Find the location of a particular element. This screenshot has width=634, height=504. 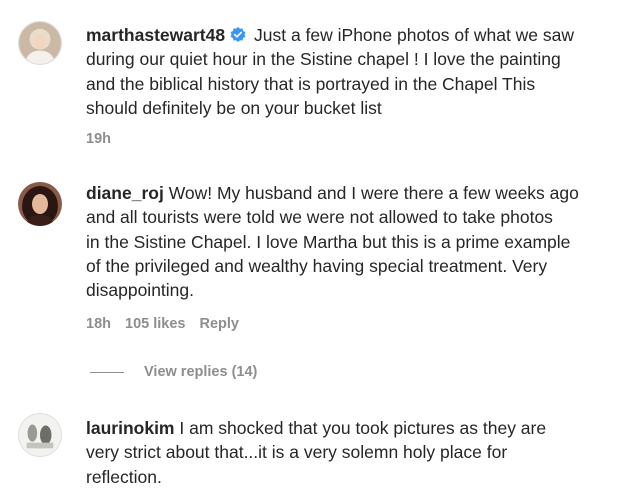

username: marthastewart48 is located at coordinates (155, 35).